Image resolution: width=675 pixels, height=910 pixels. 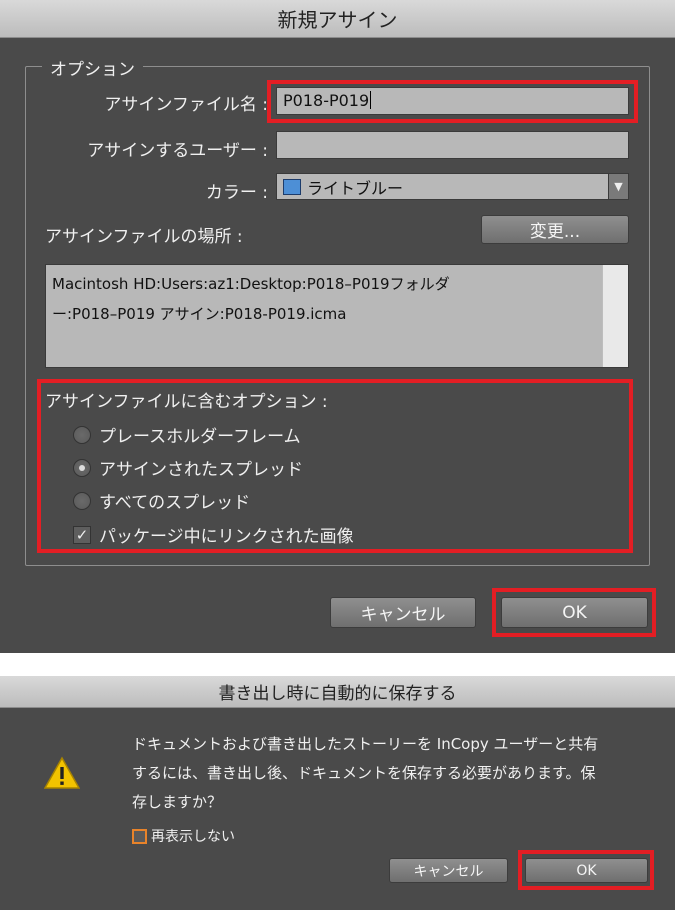 I want to click on path-scrollbar, so click(x=615, y=316).